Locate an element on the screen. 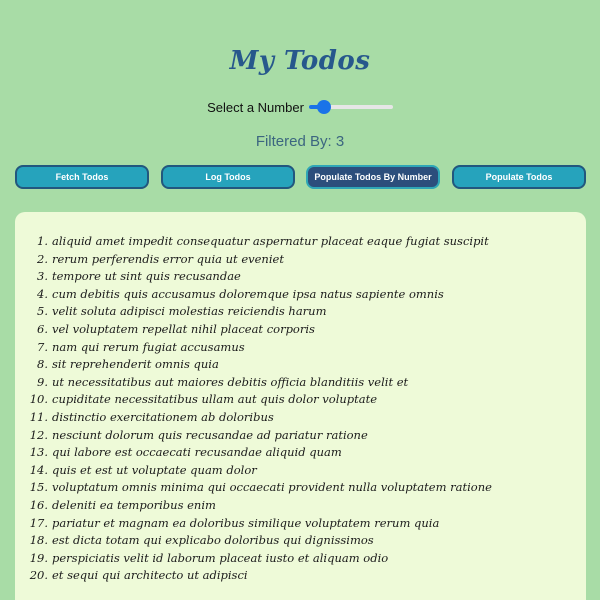  populate-todos-by-number-button: Populate Todos By Number is located at coordinates (373, 177).